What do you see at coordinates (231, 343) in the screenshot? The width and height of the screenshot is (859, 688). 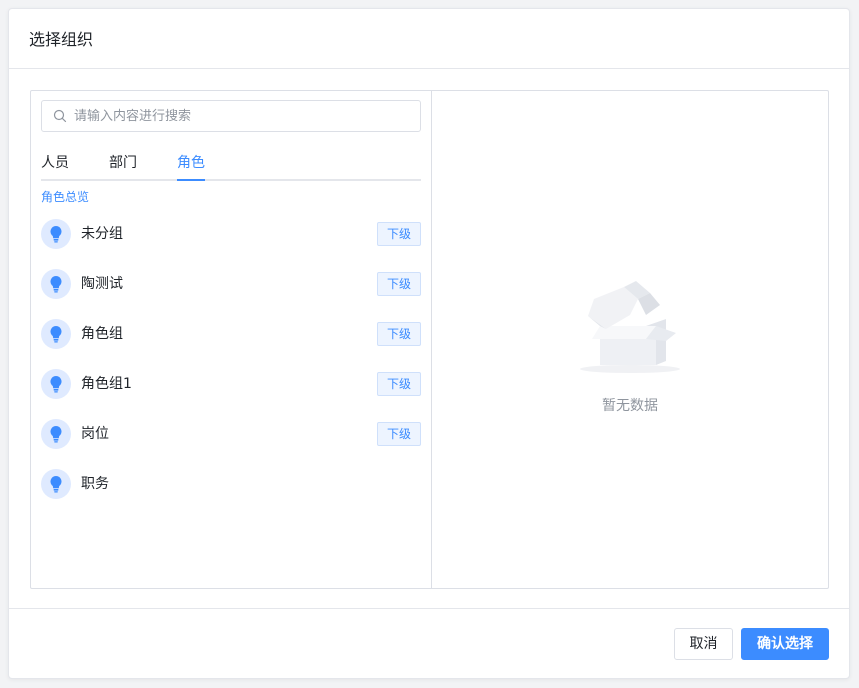 I see `list-item: 角色组 下级` at bounding box center [231, 343].